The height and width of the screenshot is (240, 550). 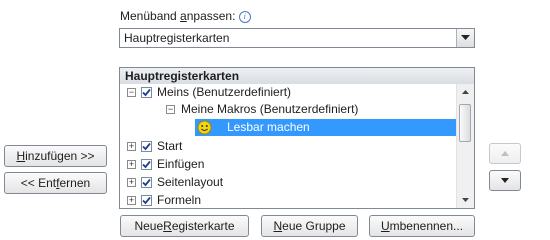 What do you see at coordinates (177, 38) in the screenshot?
I see `dropdown-value: Hauptregisterkarten` at bounding box center [177, 38].